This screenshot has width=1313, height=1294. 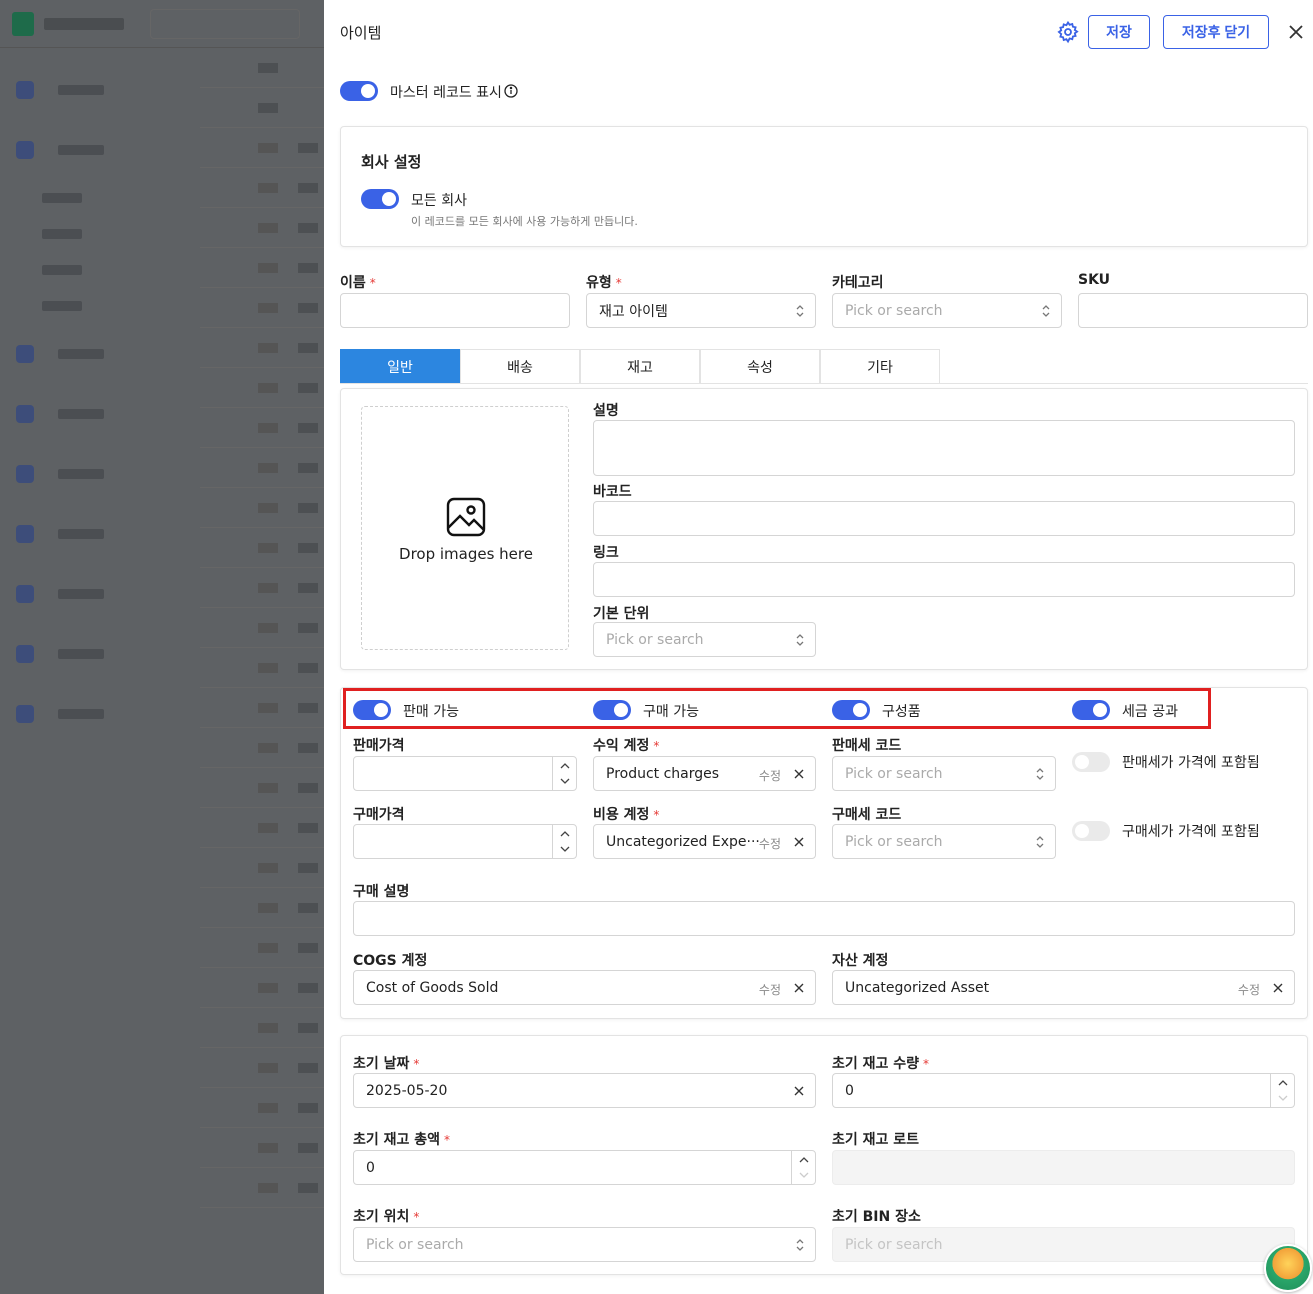 I want to click on gear-icon, so click(x=1068, y=32).